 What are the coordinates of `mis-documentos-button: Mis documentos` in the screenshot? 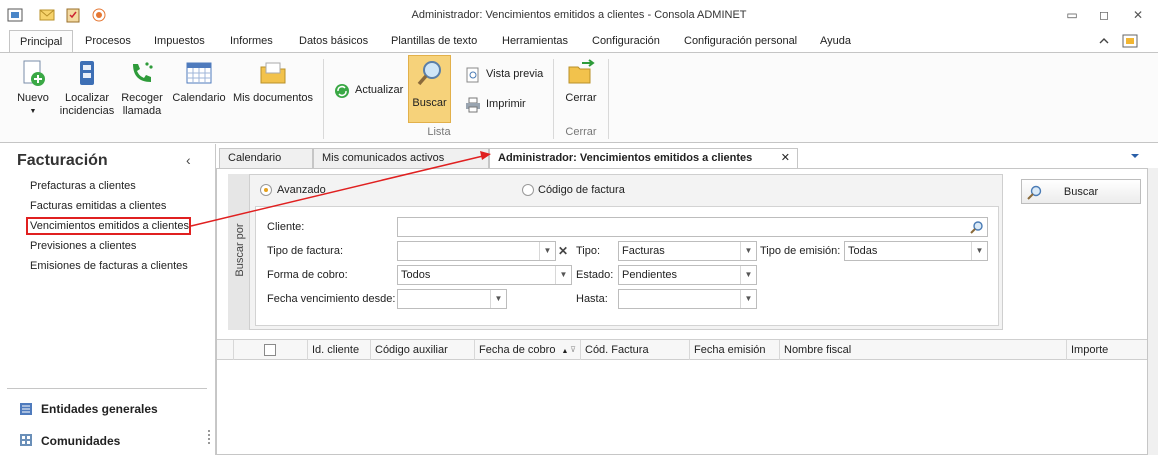 It's located at (273, 81).